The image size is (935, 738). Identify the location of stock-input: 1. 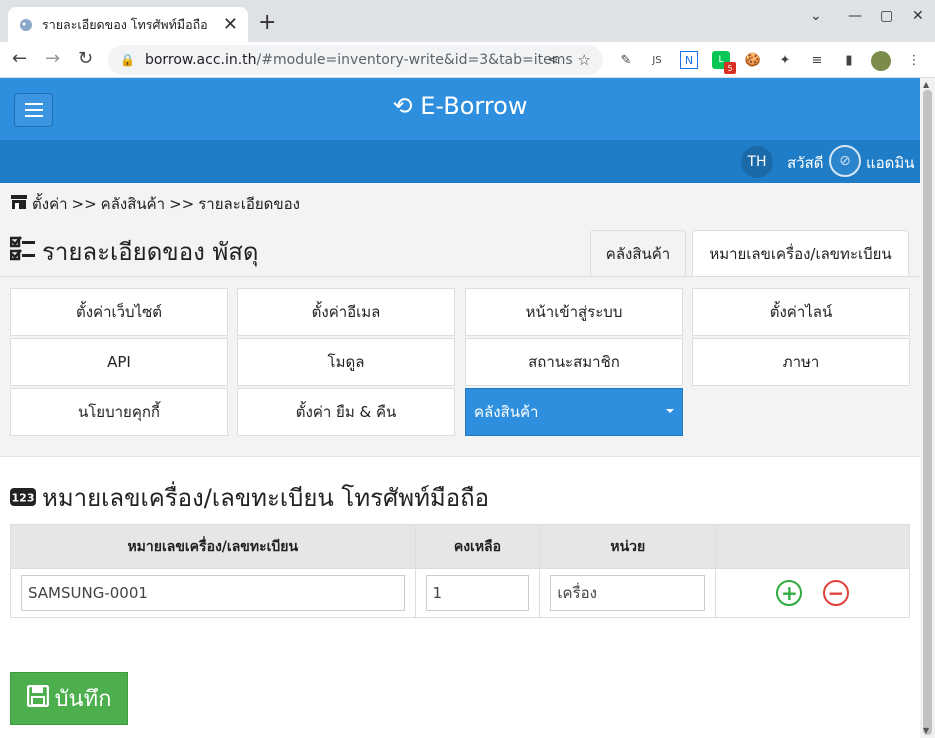
(477, 593).